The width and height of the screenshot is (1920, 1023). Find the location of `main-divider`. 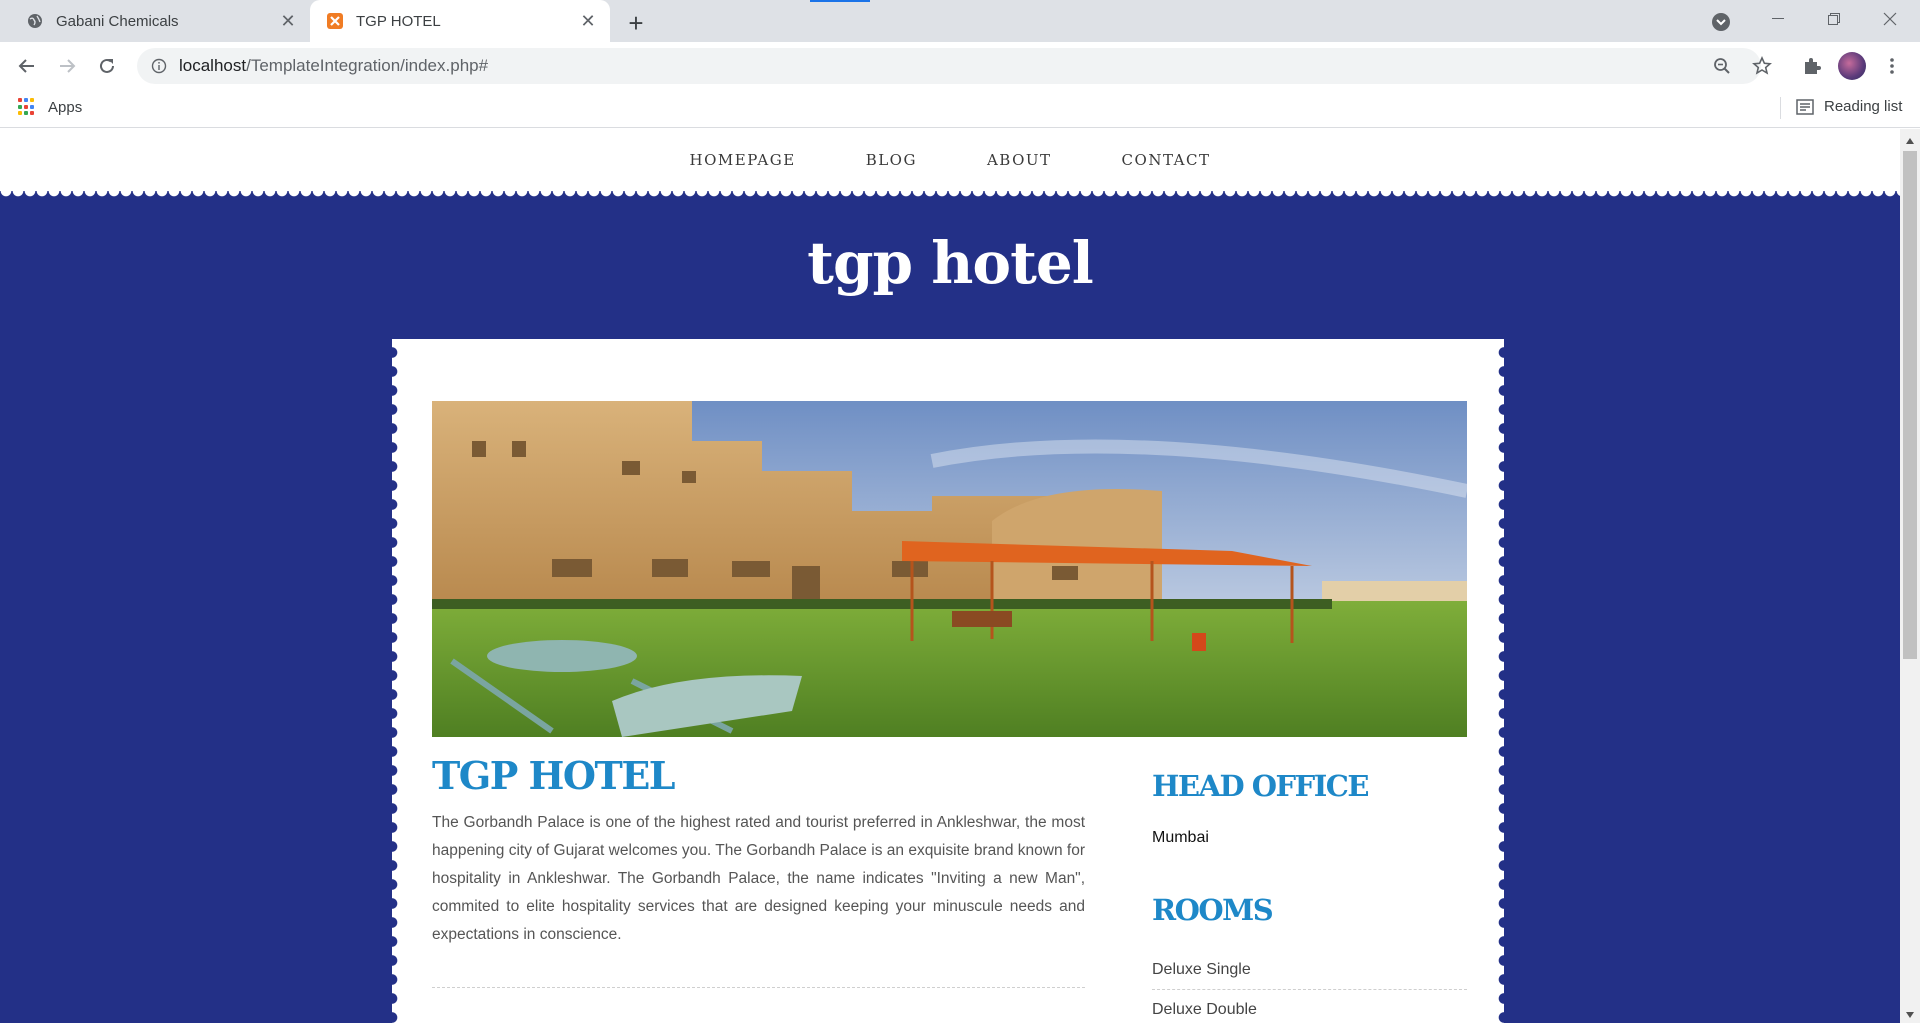

main-divider is located at coordinates (758, 987).